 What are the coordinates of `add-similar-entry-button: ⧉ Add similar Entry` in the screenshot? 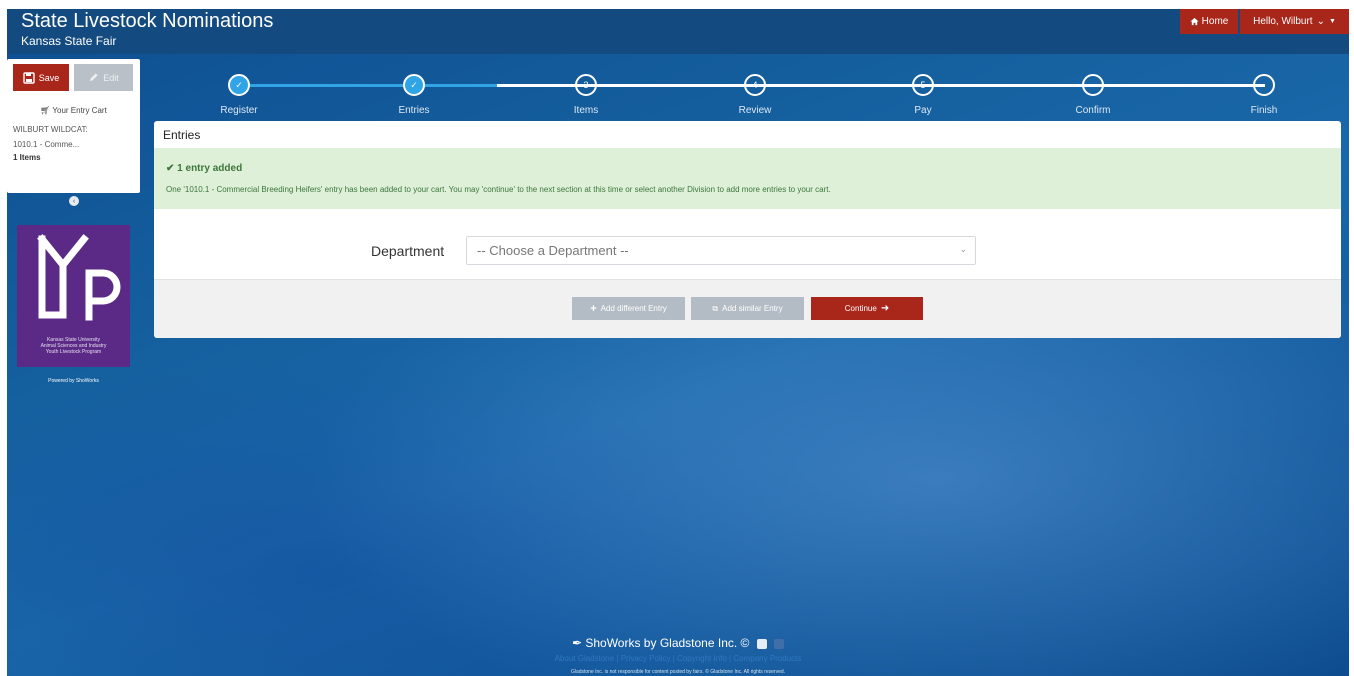 It's located at (747, 308).